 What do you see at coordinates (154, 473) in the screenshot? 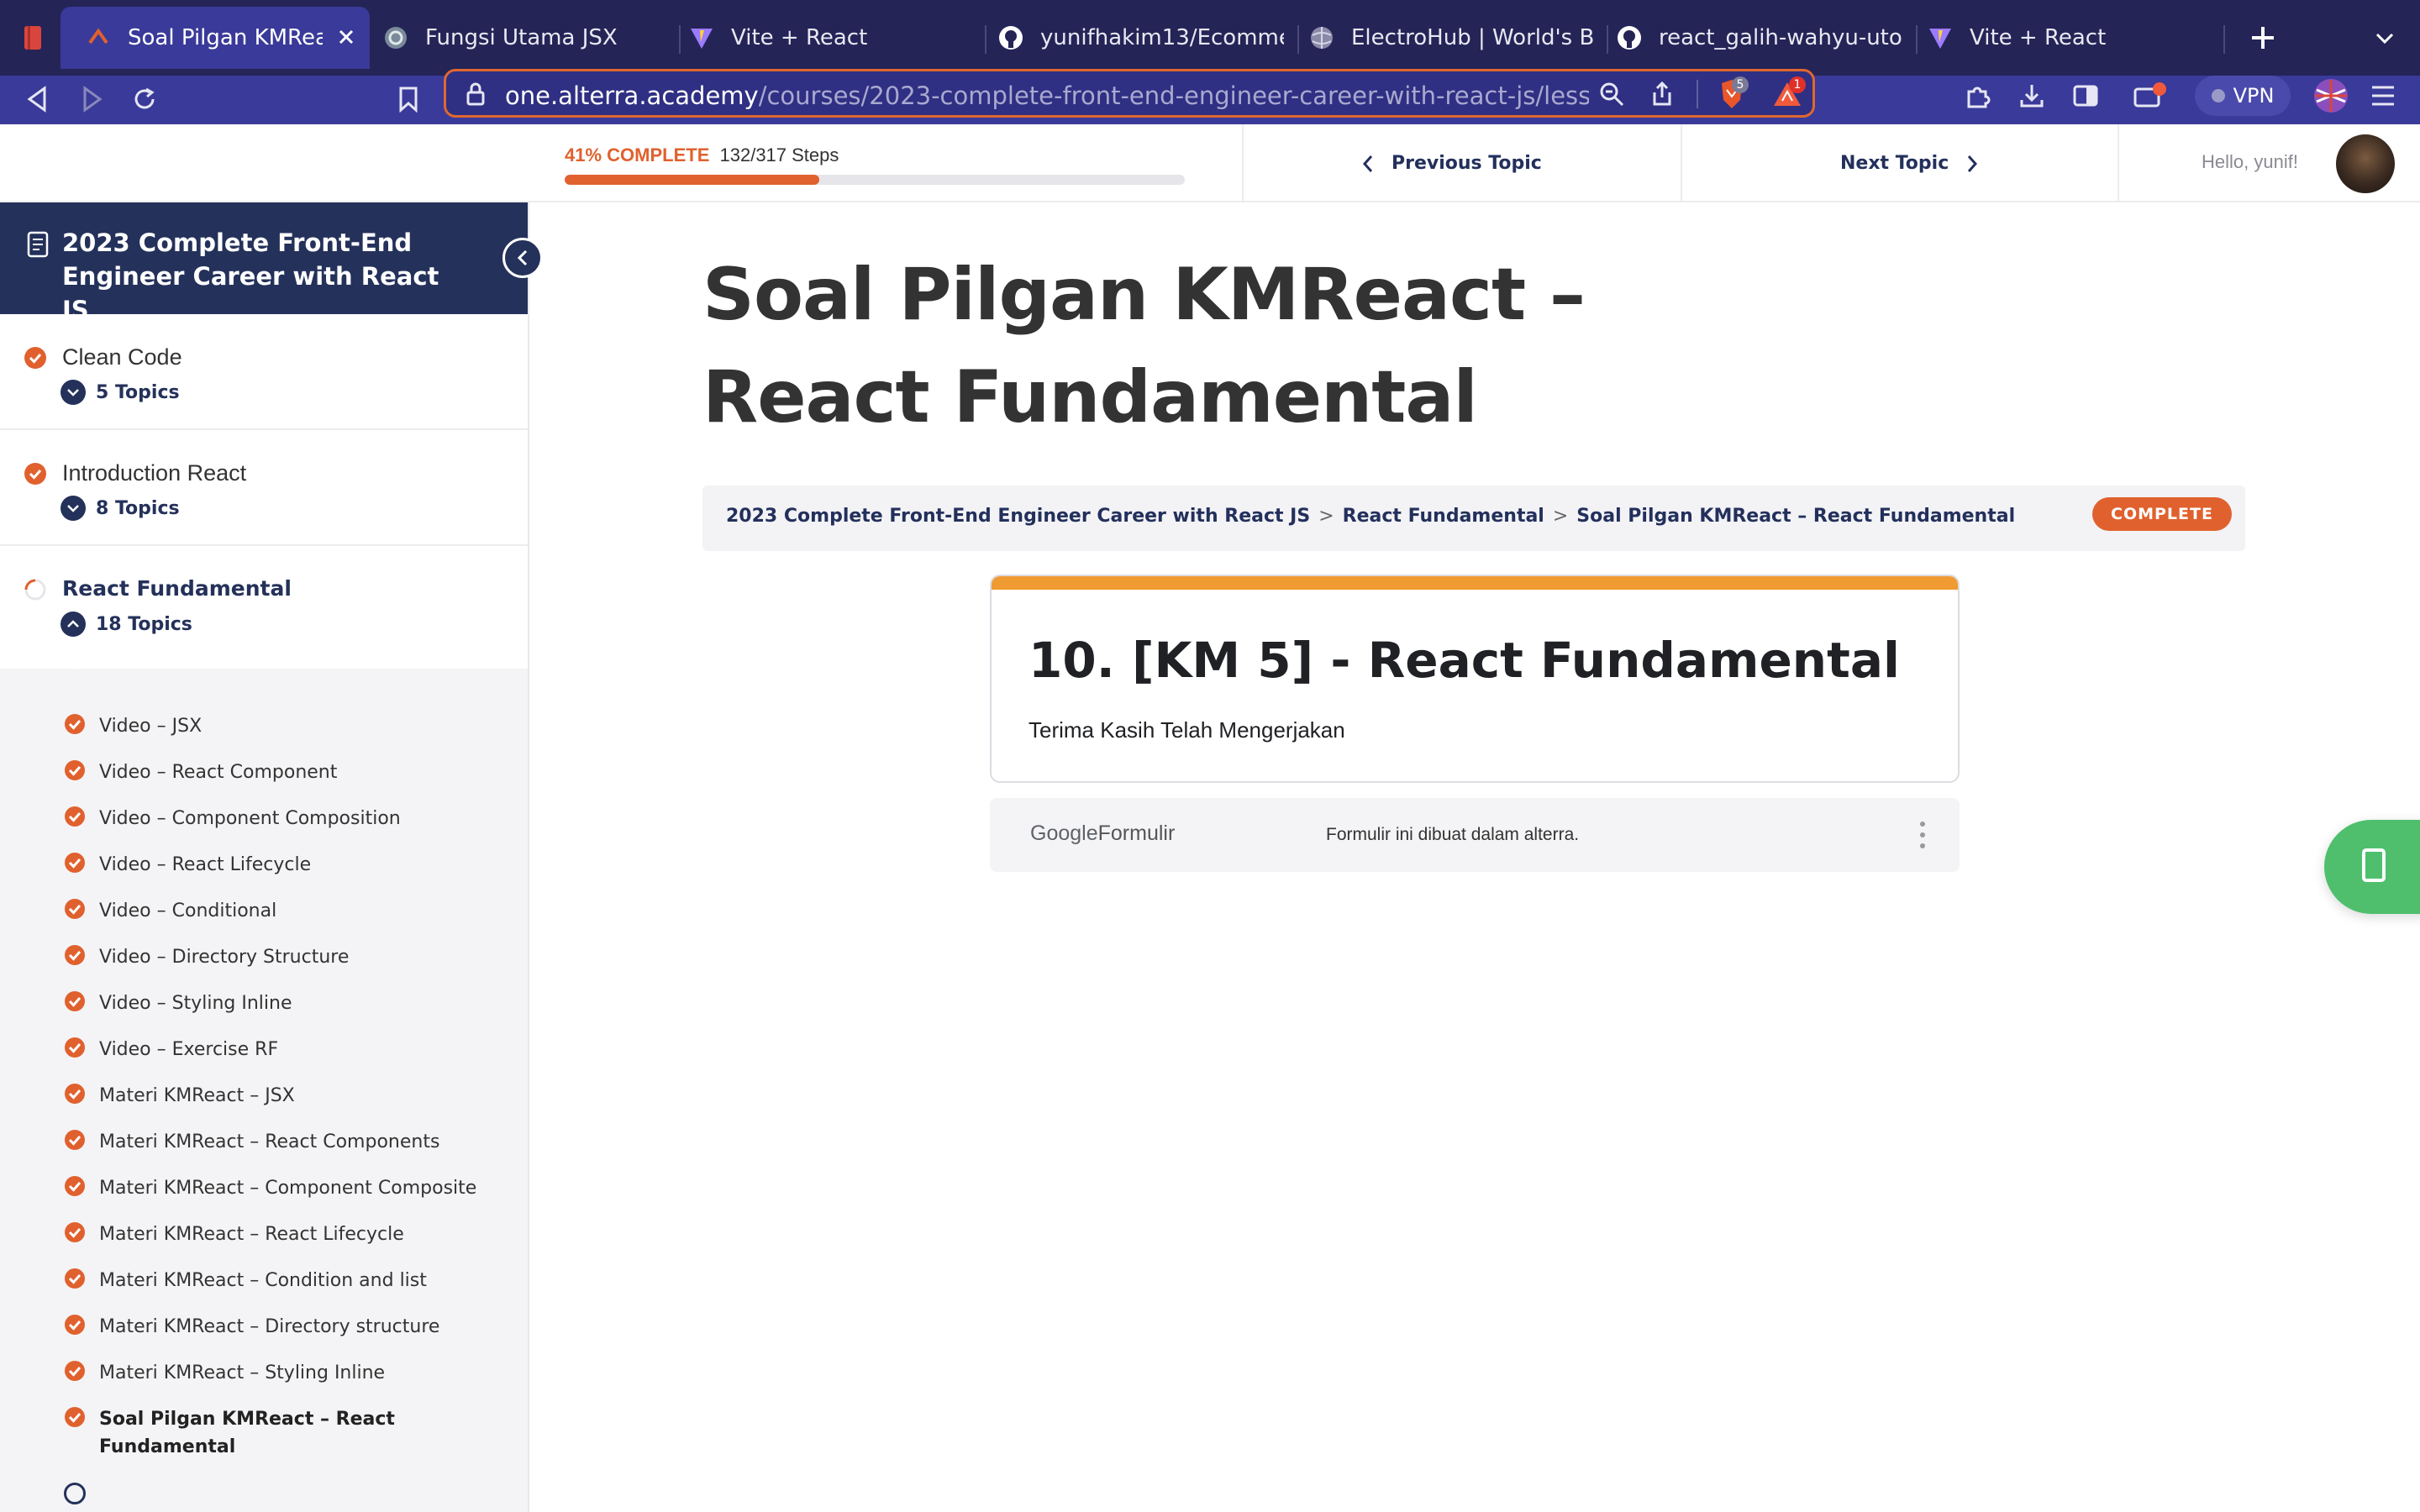
I see `lesson-title: Introduction React` at bounding box center [154, 473].